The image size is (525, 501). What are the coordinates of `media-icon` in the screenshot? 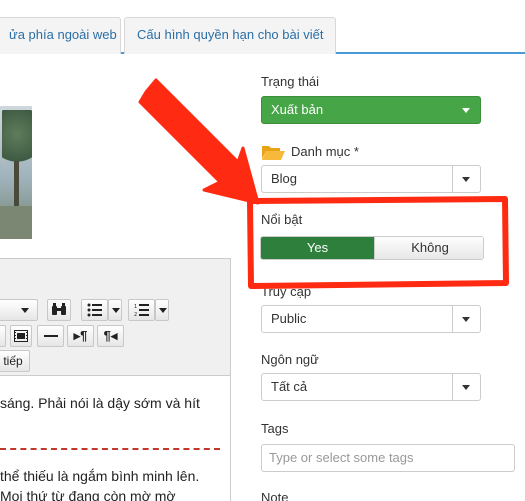 It's located at (21, 336).